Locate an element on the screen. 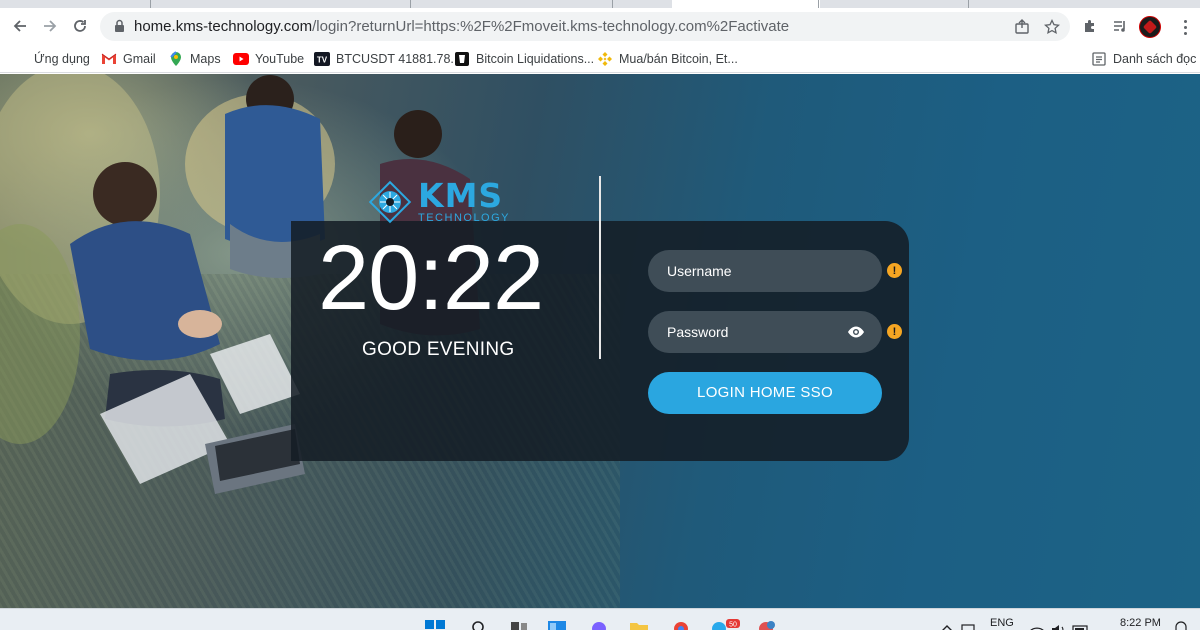 The height and width of the screenshot is (630, 1200). chrome-icon is located at coordinates (681, 626).